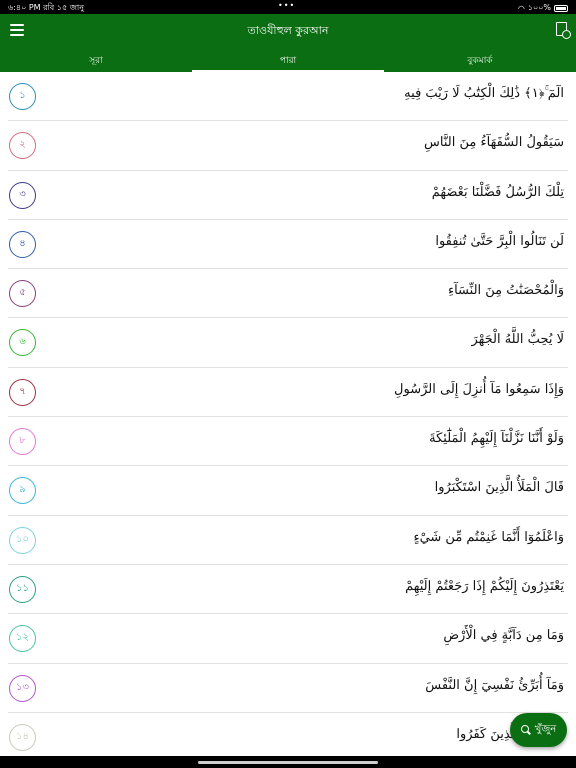 The height and width of the screenshot is (768, 576). I want to click on para-number-badge: ৩, so click(22, 195).